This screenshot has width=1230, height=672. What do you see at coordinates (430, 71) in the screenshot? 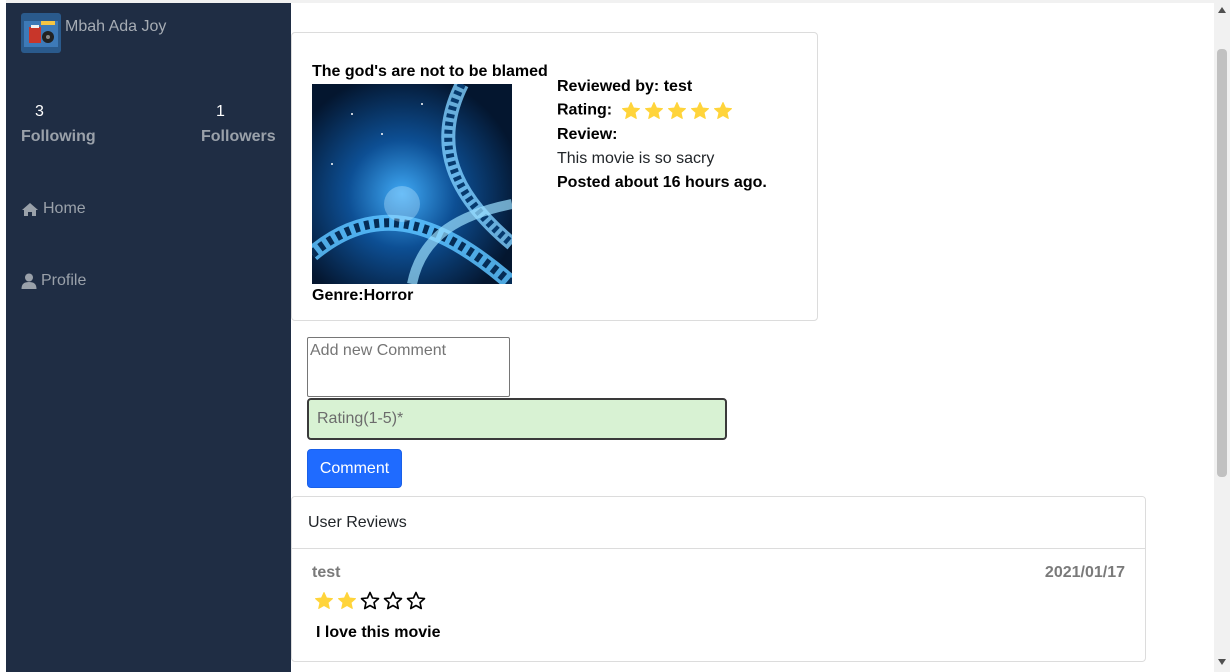
I see `movie-title: The god's are not to be blamed` at bounding box center [430, 71].